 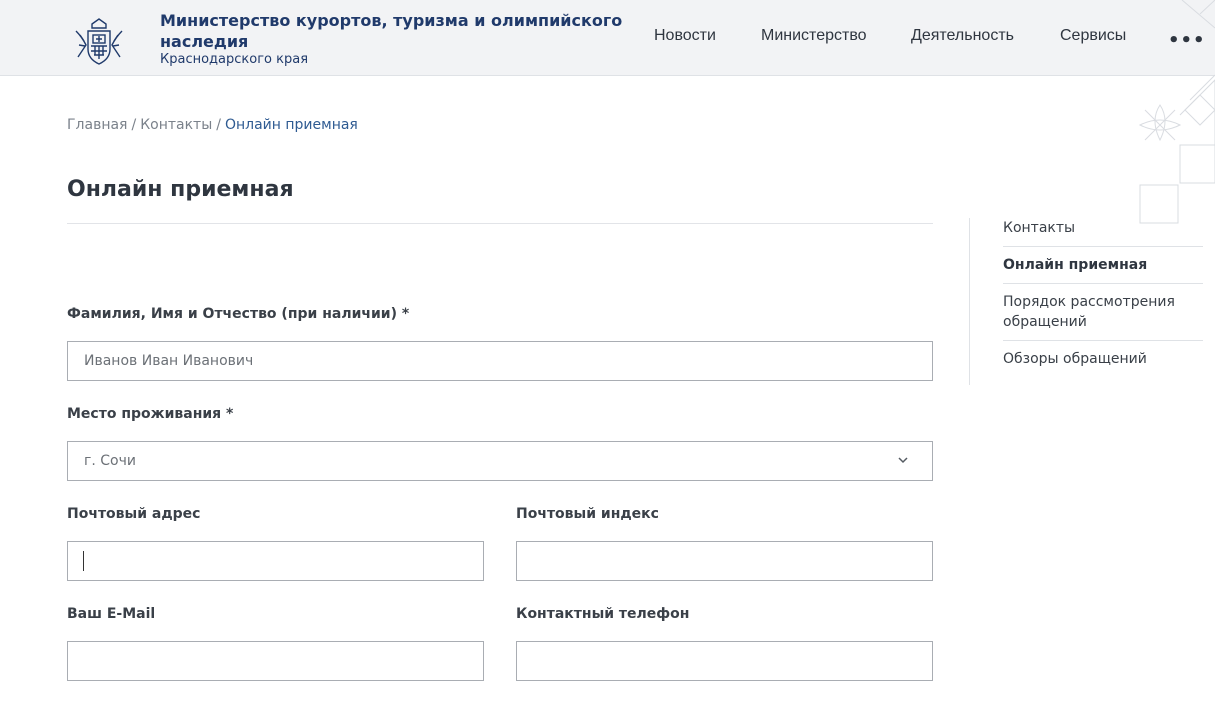 What do you see at coordinates (500, 223) in the screenshot?
I see `title-divider` at bounding box center [500, 223].